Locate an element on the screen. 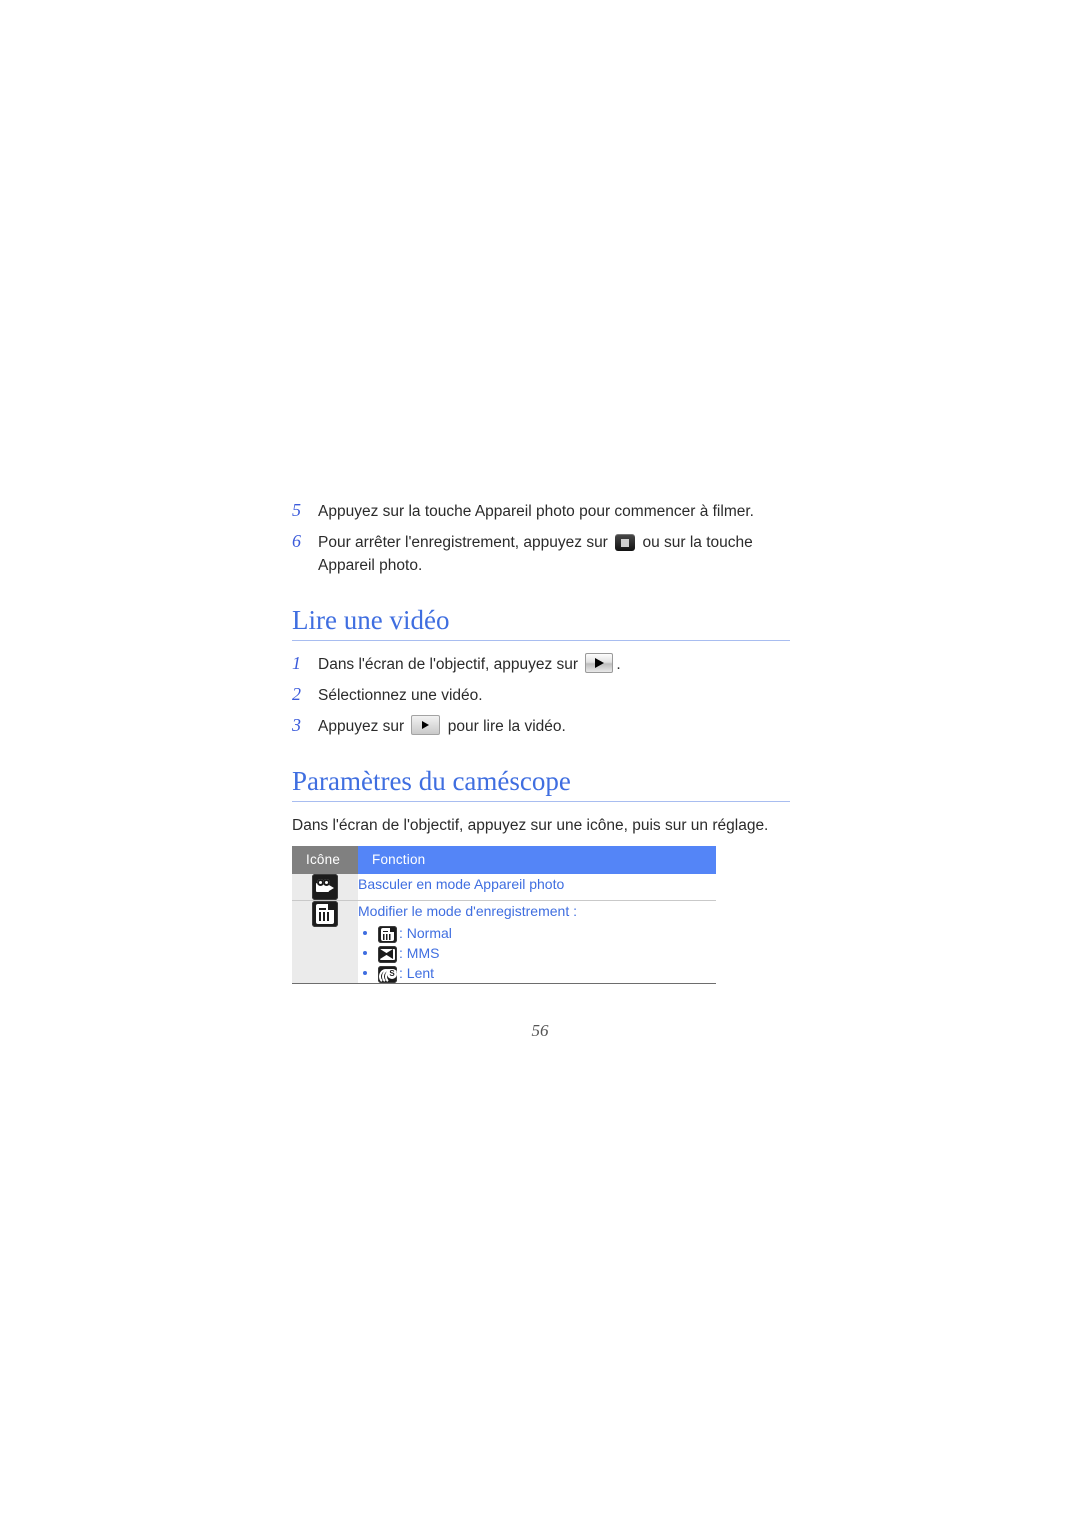  list-item: : MMS is located at coordinates (537, 953).